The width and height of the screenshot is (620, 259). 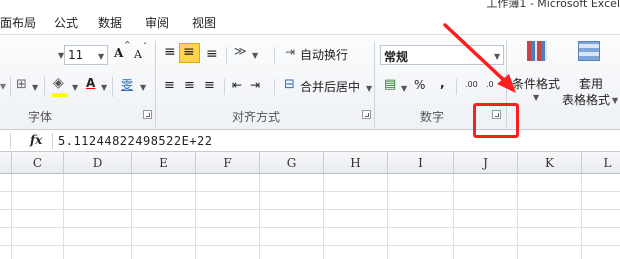 What do you see at coordinates (310, 5) in the screenshot?
I see `title-bar: 工作簿1 - Microsoft Excel` at bounding box center [310, 5].